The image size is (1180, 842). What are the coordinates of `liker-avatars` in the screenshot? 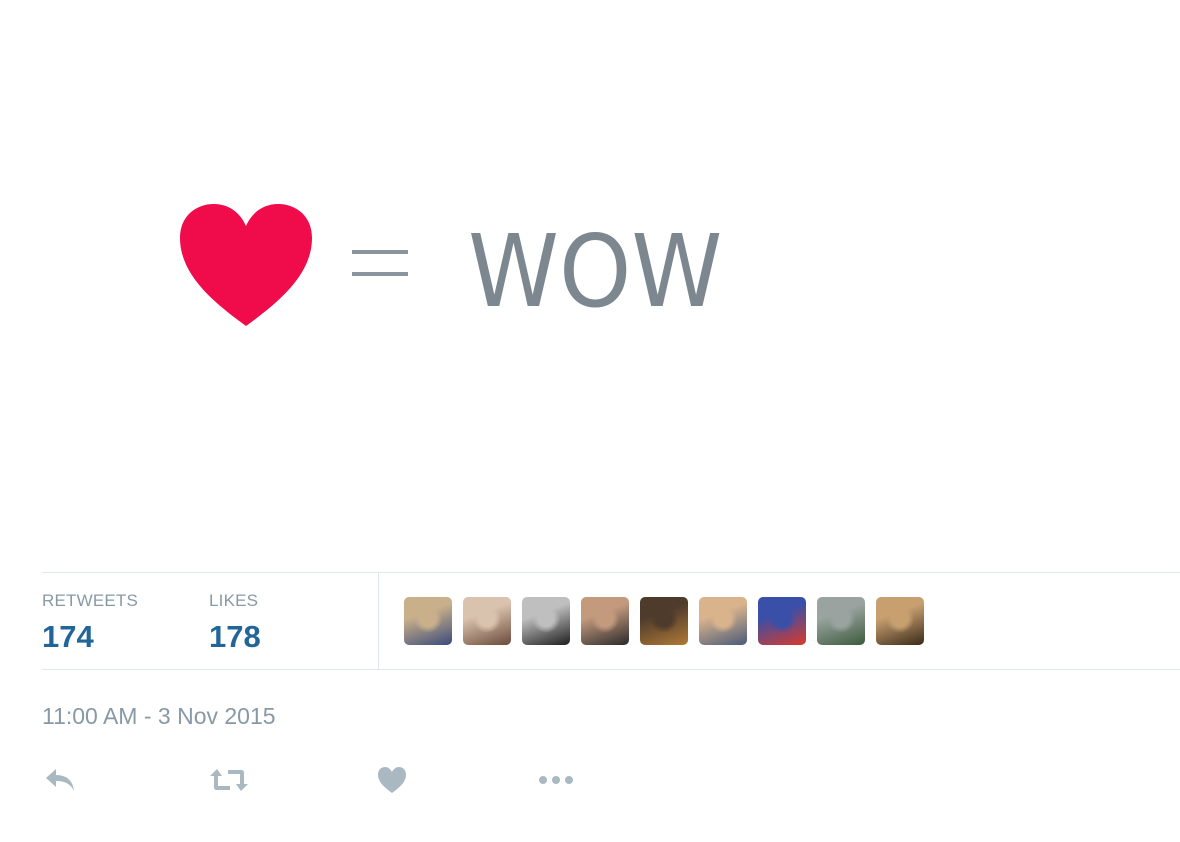 It's located at (669, 621).